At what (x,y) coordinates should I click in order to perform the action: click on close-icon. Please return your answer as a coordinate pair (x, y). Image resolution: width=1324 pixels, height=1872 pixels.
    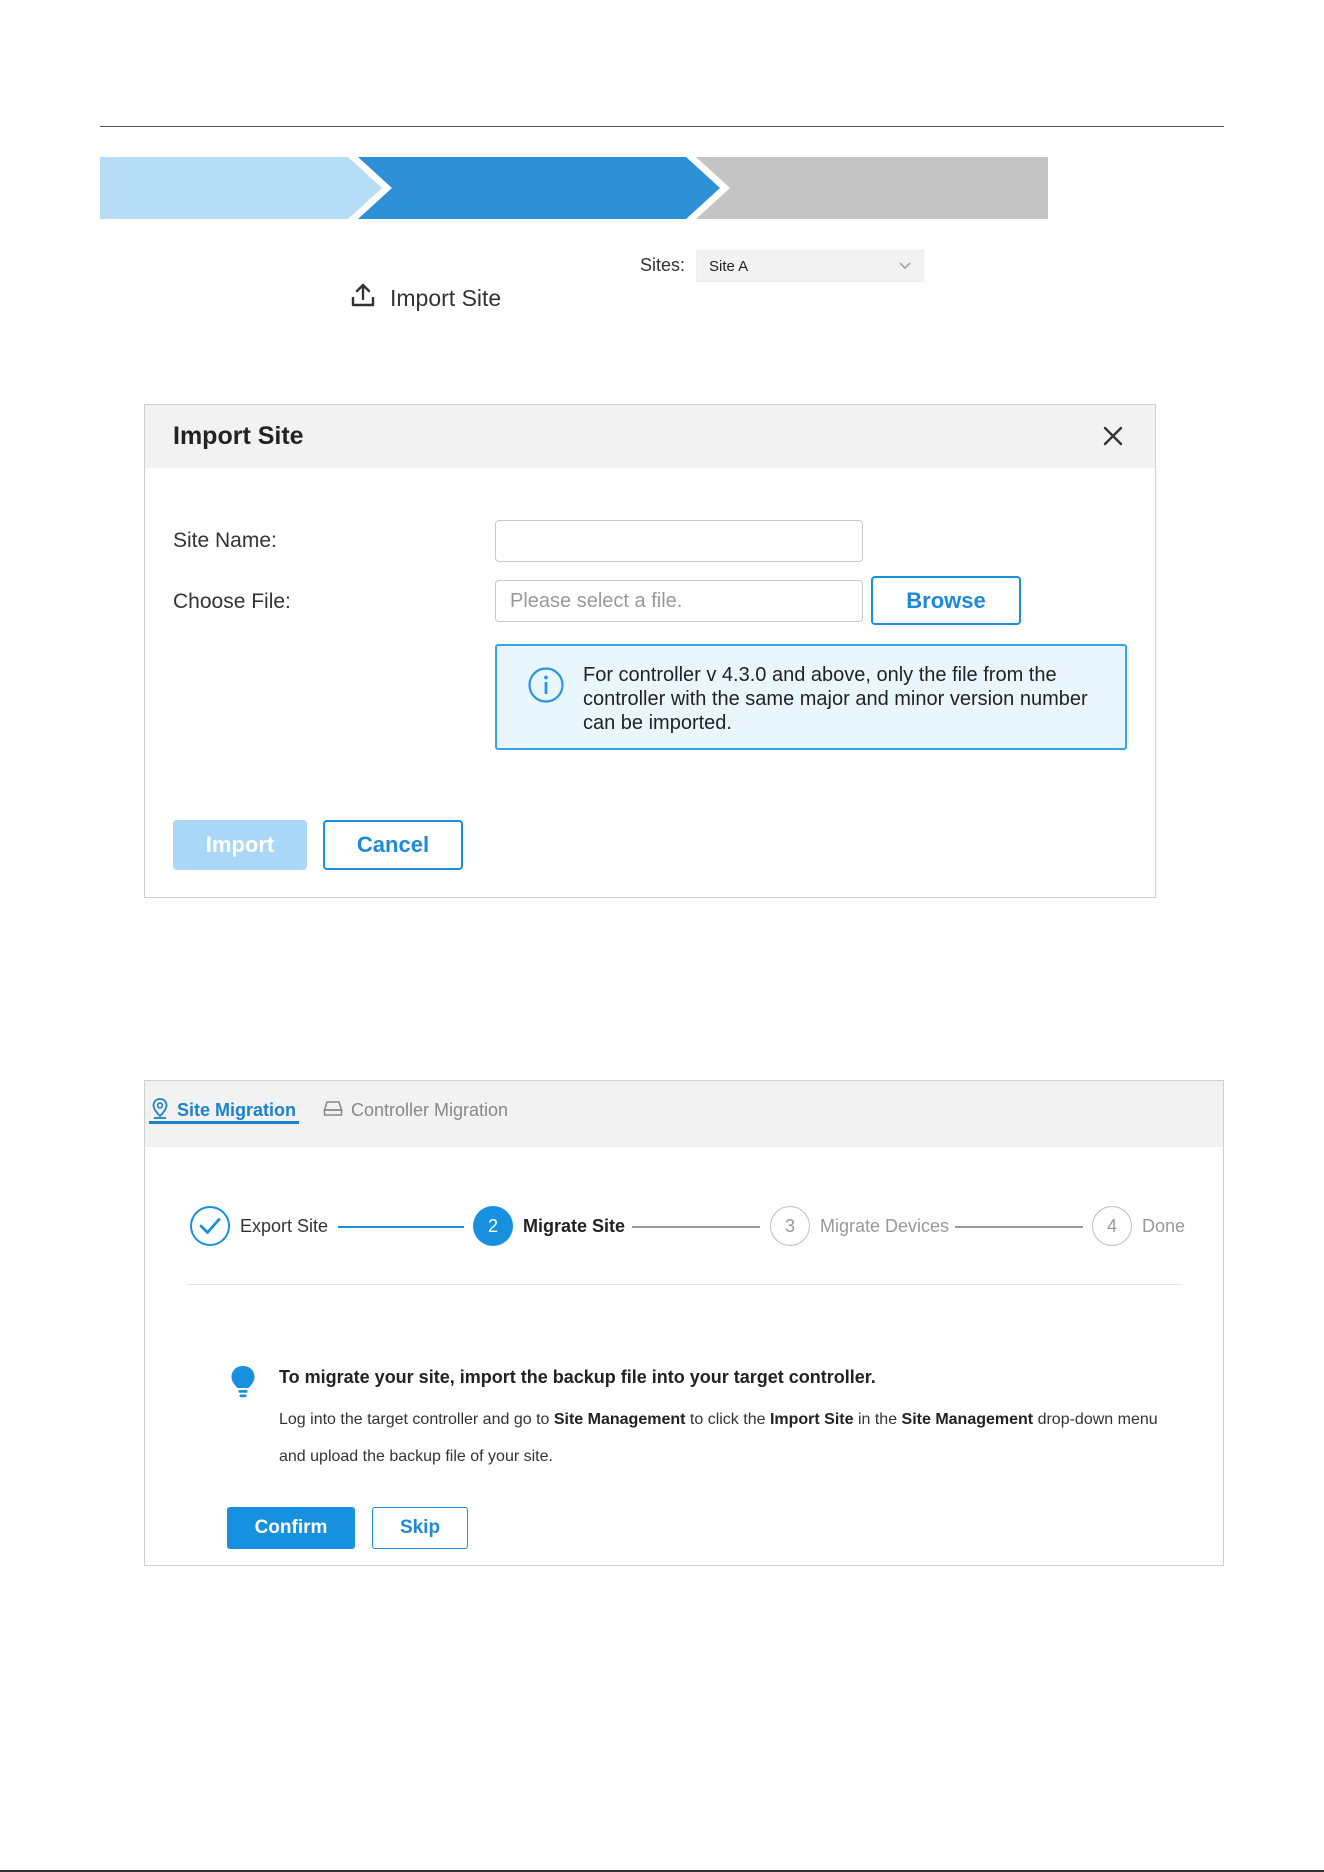
    Looking at the image, I should click on (1113, 436).